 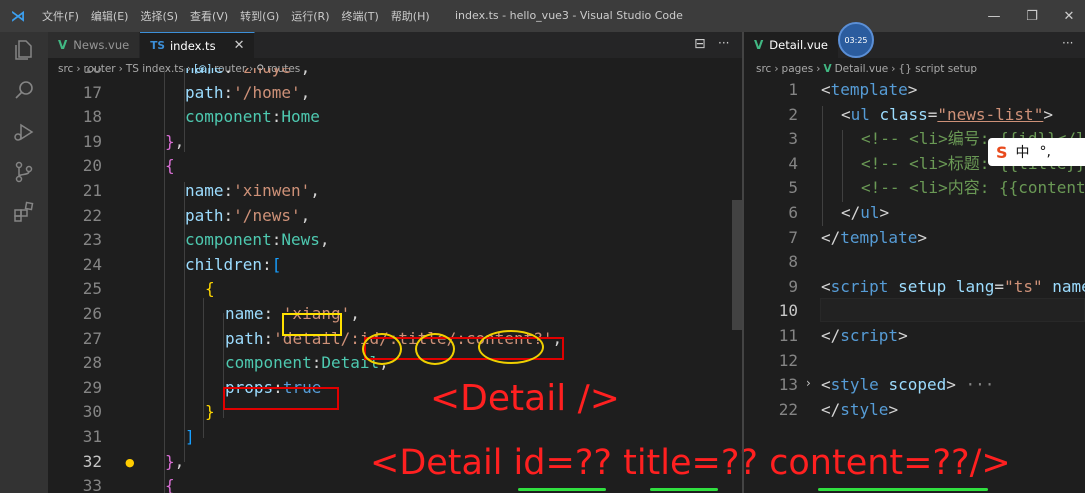 What do you see at coordinates (310, 16) in the screenshot?
I see `menu-run: 运行(R)` at bounding box center [310, 16].